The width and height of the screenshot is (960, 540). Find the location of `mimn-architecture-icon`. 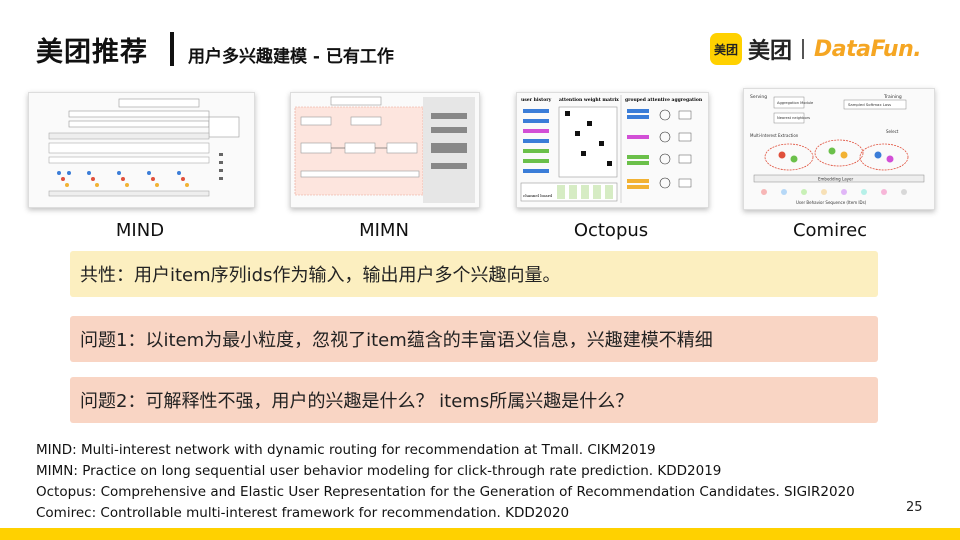

mimn-architecture-icon is located at coordinates (385, 150).